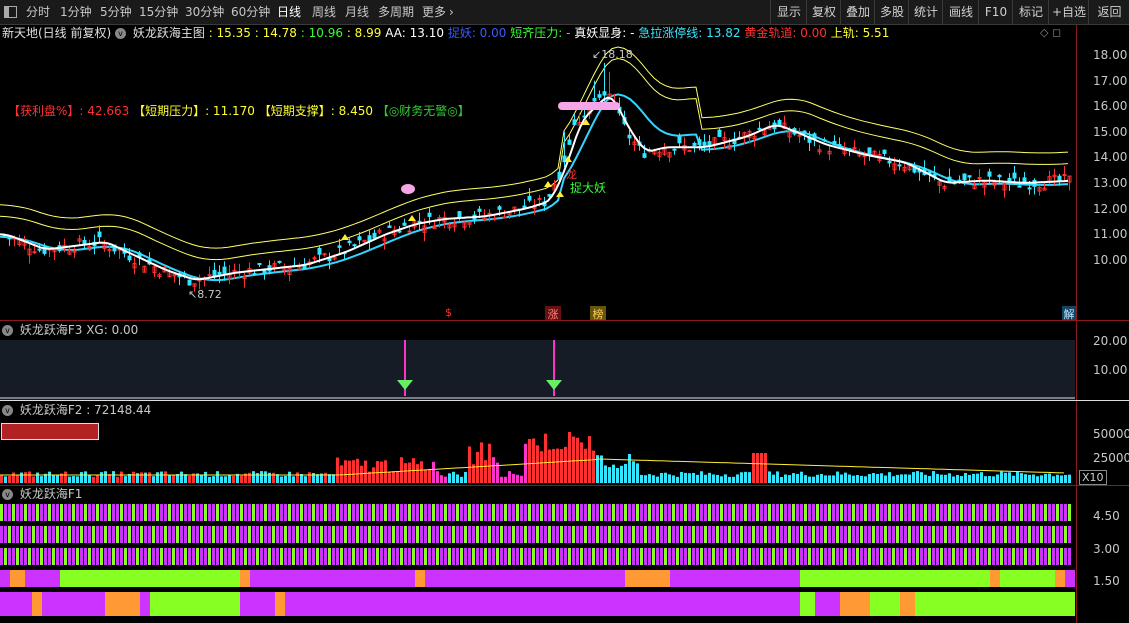  Describe the element at coordinates (1068, 12) in the screenshot. I see `add-watchlist-button: +自选` at that location.